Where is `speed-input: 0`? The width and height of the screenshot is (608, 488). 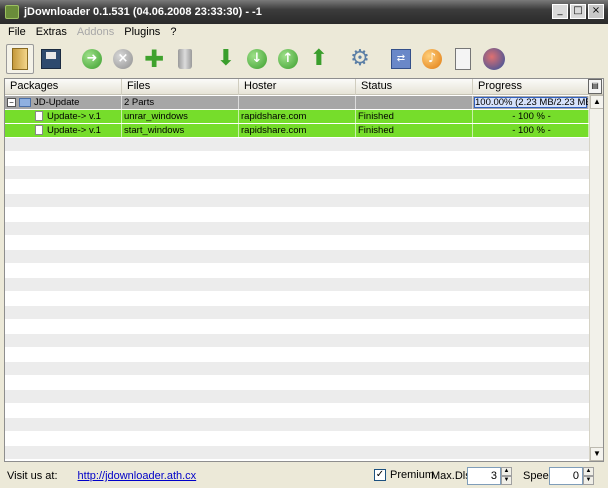 speed-input: 0 is located at coordinates (566, 476).